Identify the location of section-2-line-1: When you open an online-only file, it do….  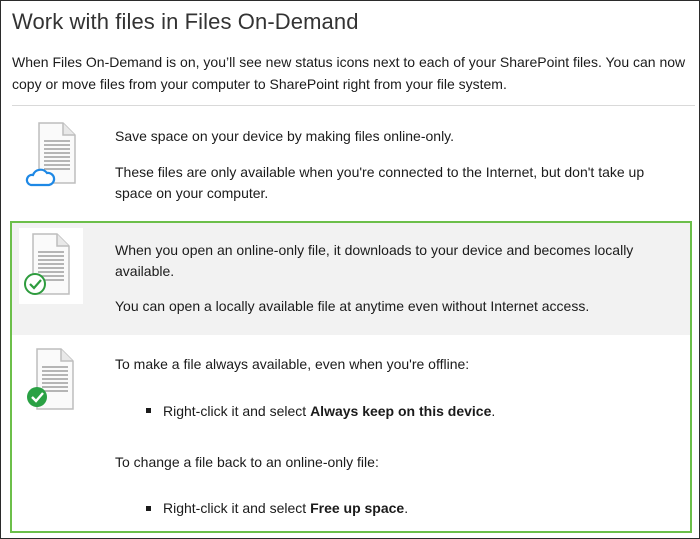
(374, 260).